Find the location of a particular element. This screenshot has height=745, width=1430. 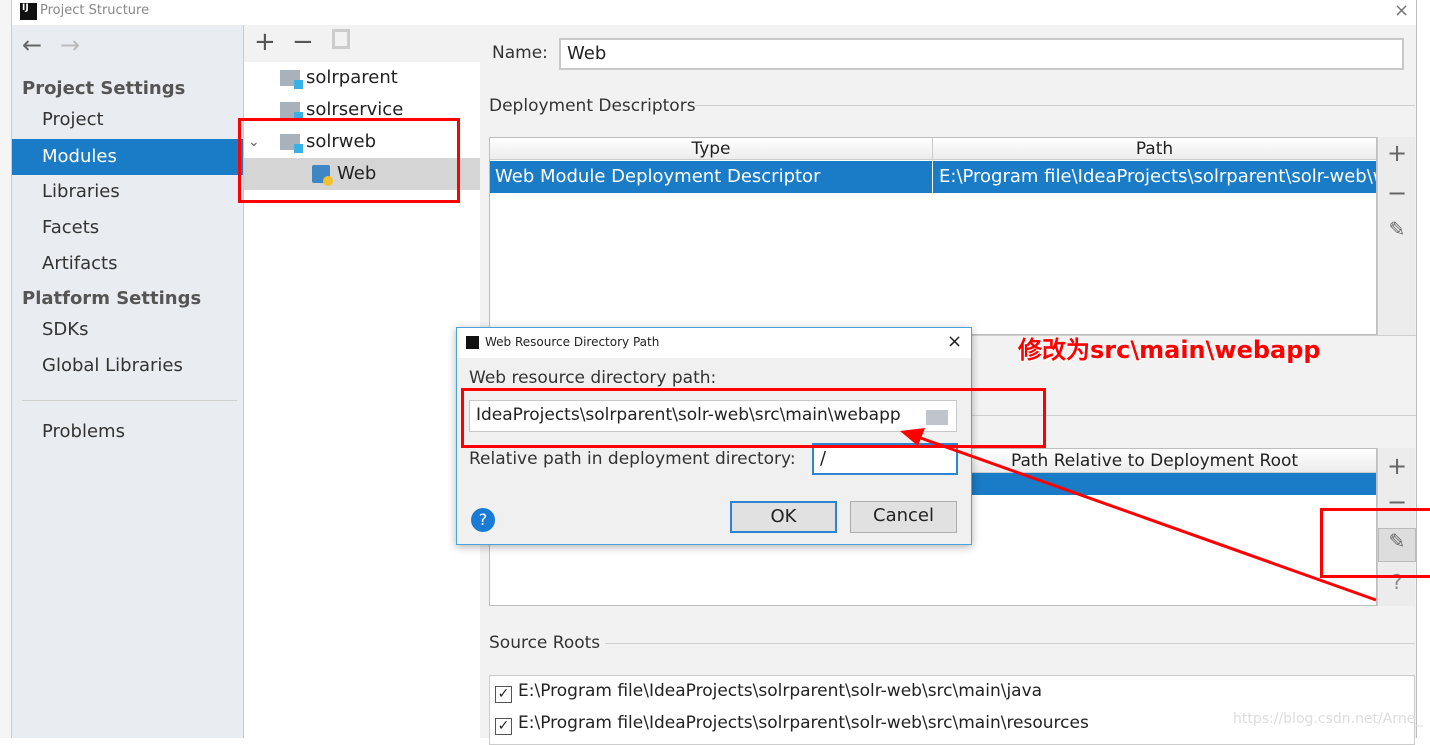

annotation-text: 修改为src\main\webapp is located at coordinates (1169, 350).